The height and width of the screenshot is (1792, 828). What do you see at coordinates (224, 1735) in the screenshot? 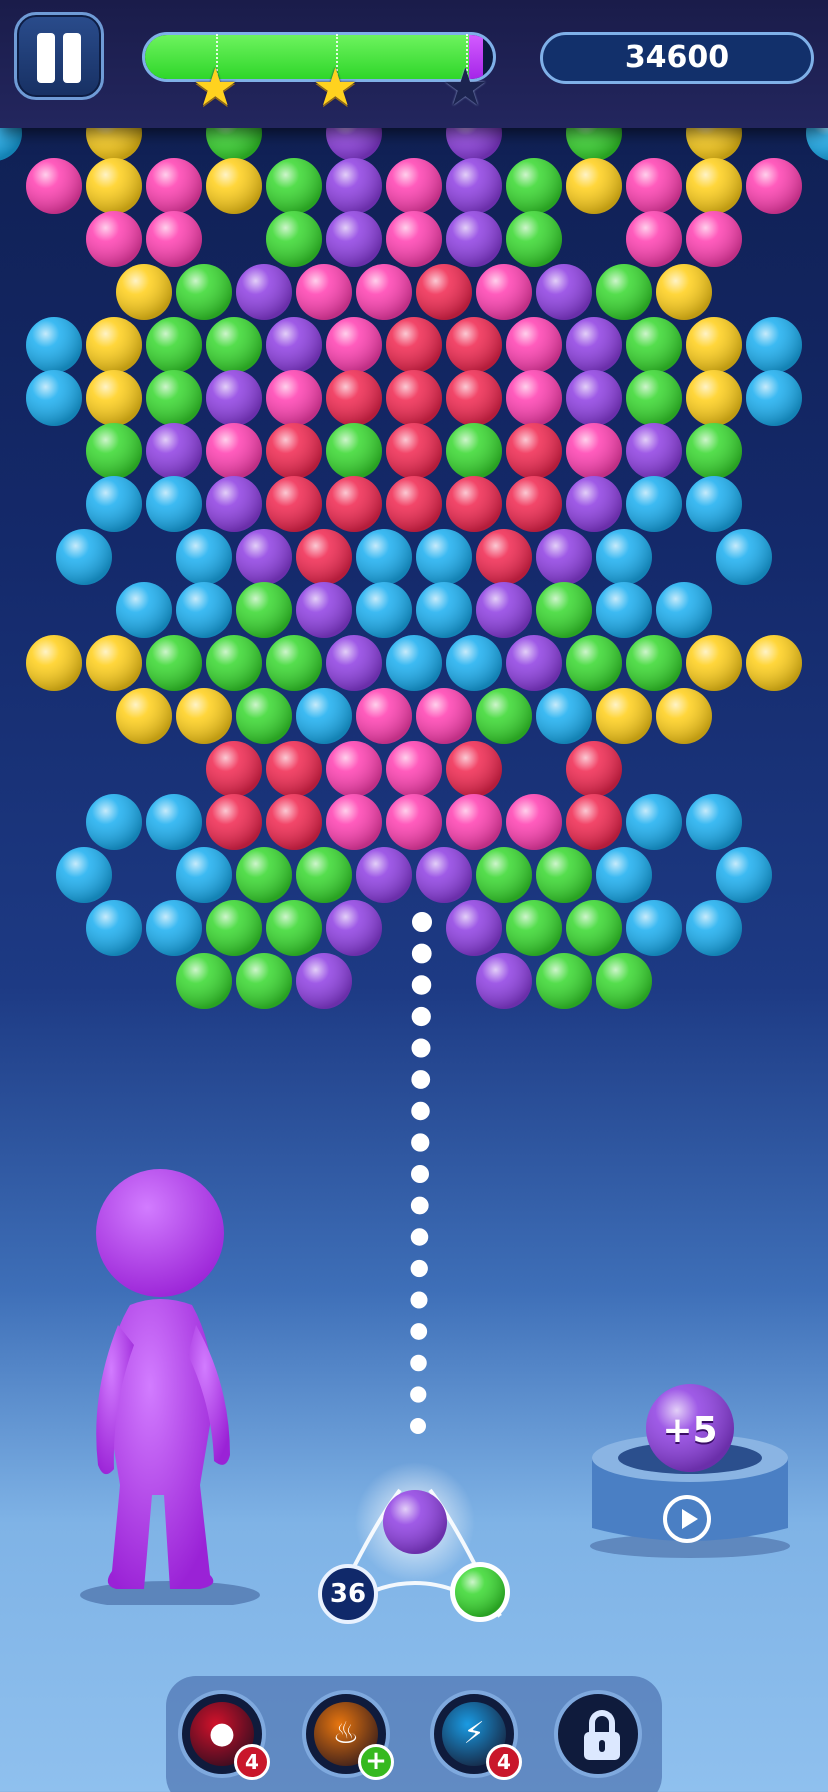
I see `bomb-booster-button: ● 4` at bounding box center [224, 1735].